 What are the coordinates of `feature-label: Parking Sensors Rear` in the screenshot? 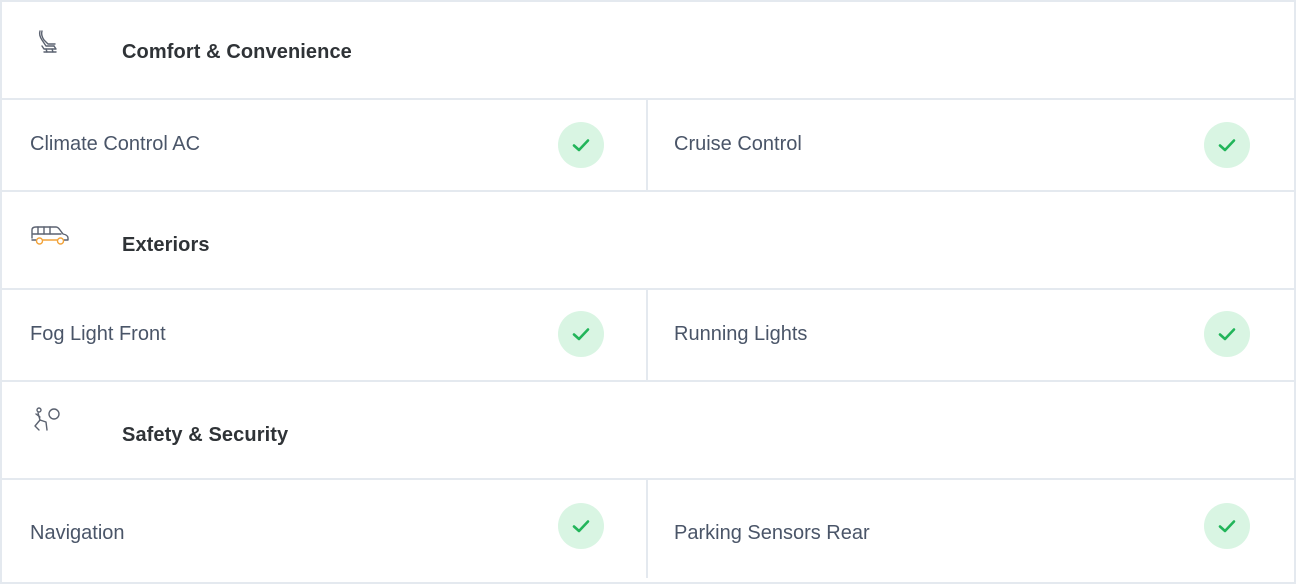 It's located at (772, 533).